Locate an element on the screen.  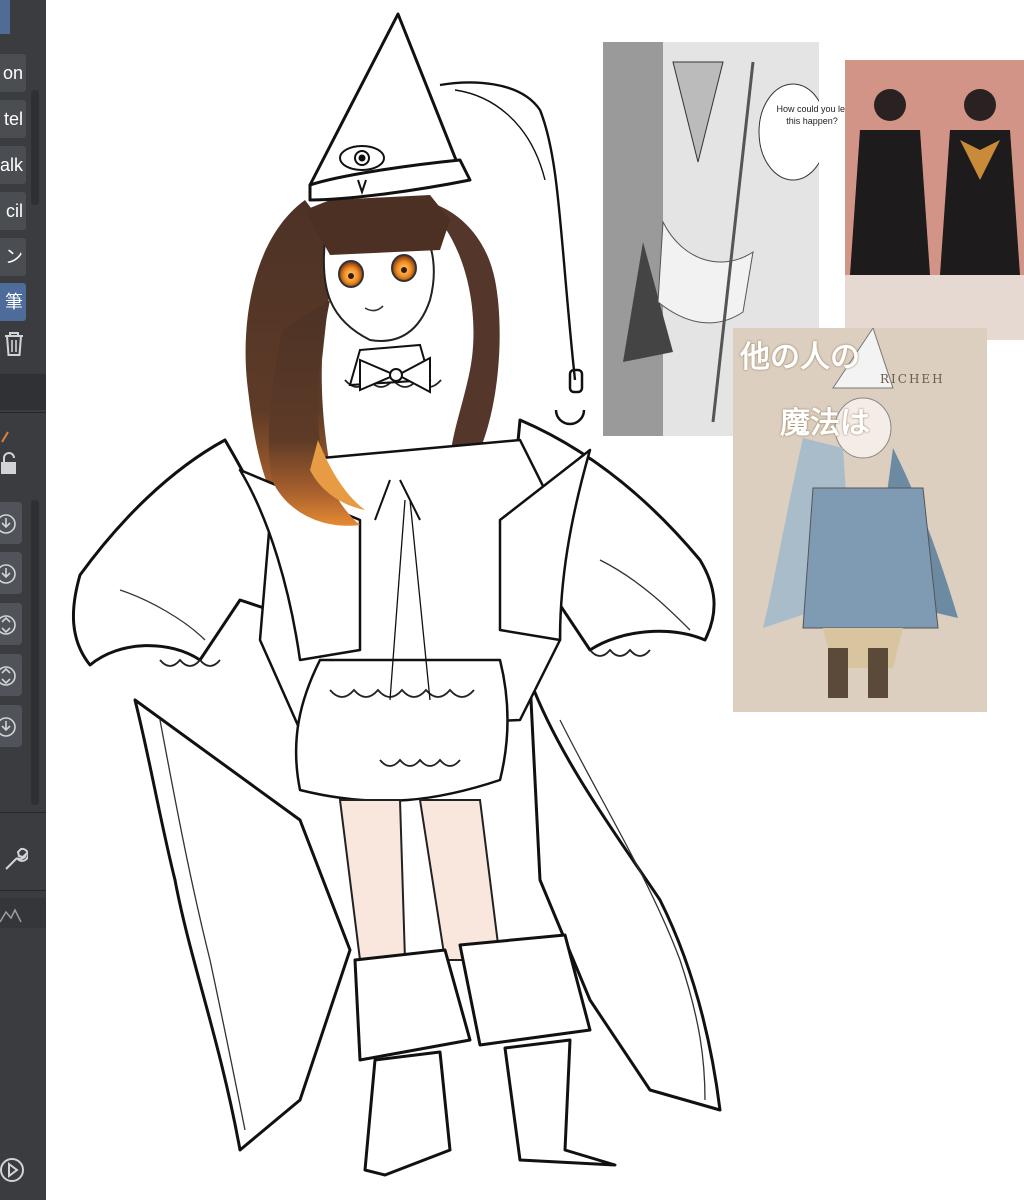
cover-banner-text: RICHEH is located at coordinates (912, 379).